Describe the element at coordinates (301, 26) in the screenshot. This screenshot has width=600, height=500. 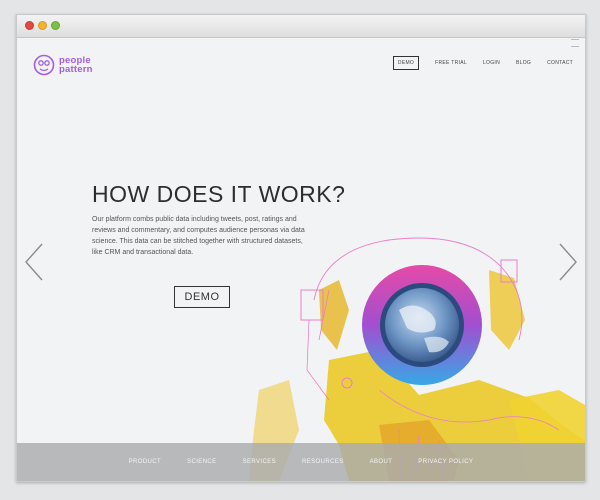
I see `window-titlebar` at that location.